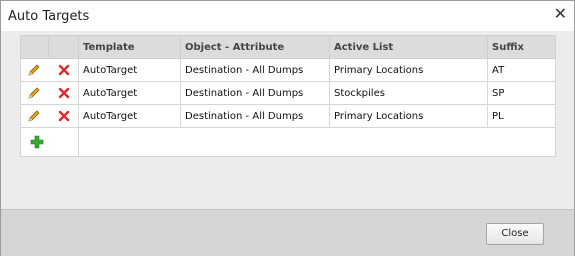  I want to click on add-row-empty, so click(317, 142).